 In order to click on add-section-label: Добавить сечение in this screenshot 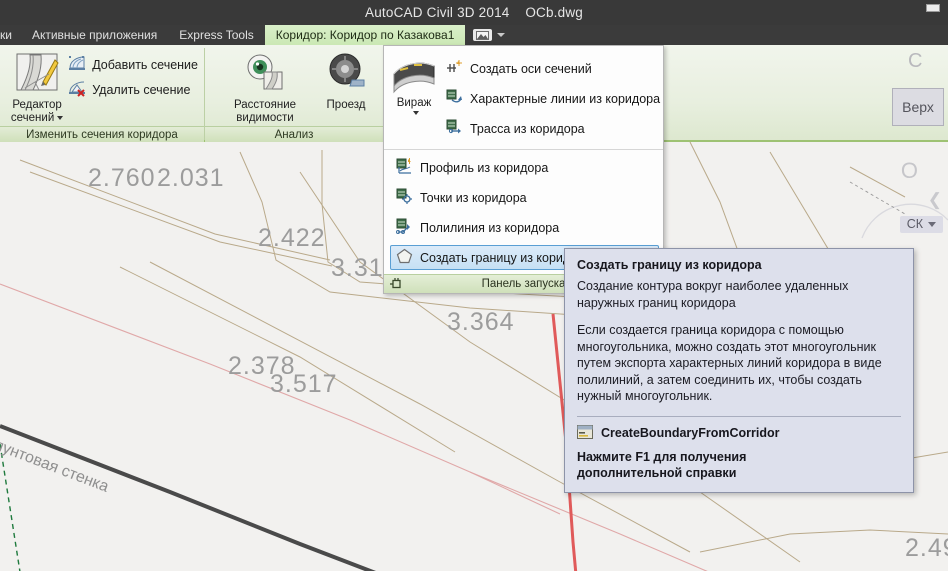, I will do `click(145, 65)`.